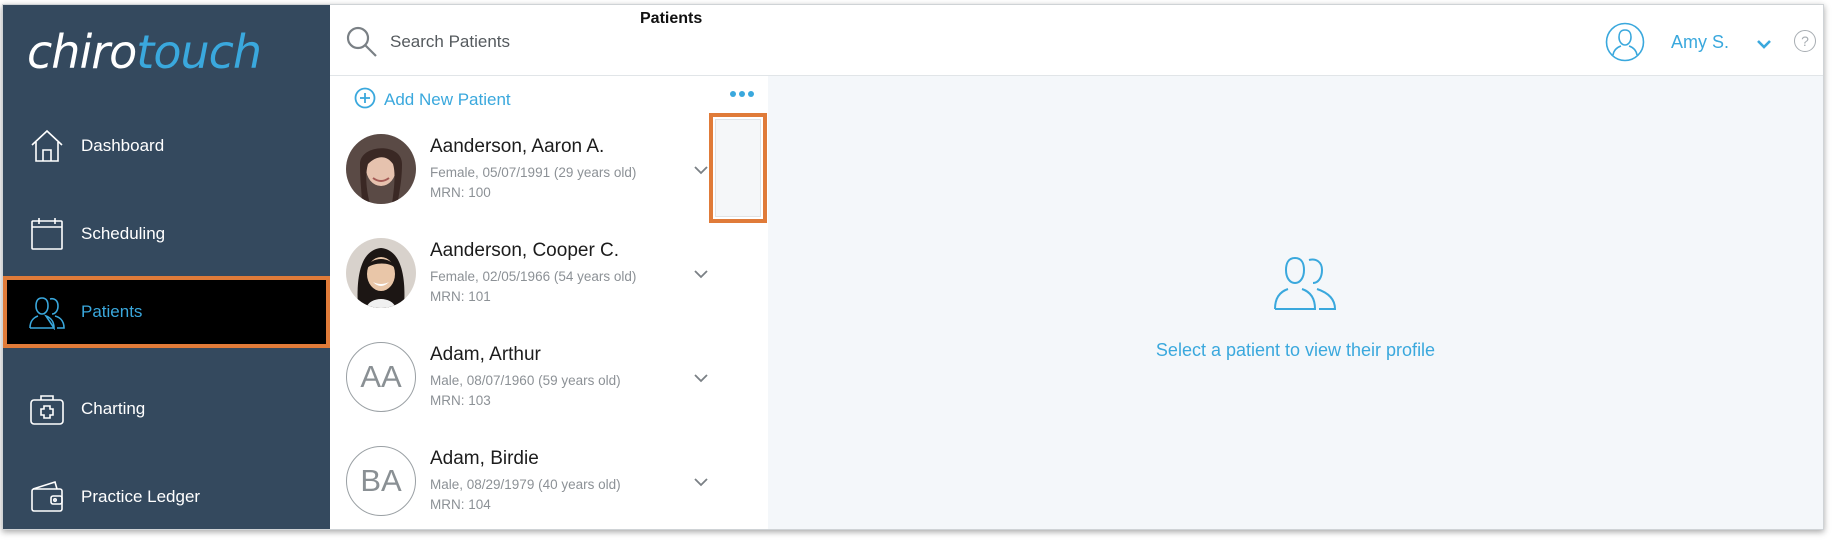  What do you see at coordinates (47, 497) in the screenshot?
I see `wallet-icon` at bounding box center [47, 497].